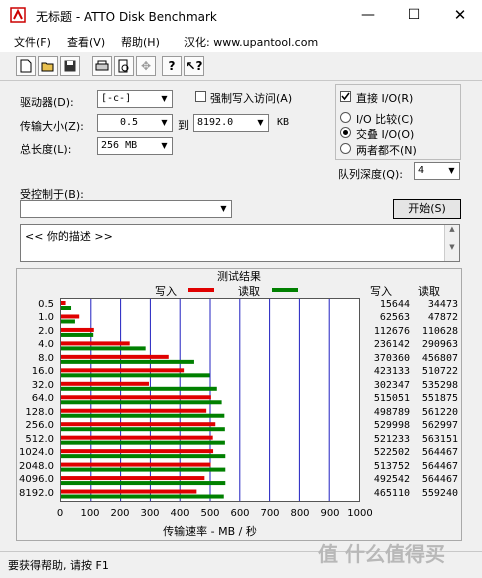 Image resolution: width=482 pixels, height=578 pixels. Describe the element at coordinates (32, 42) in the screenshot. I see `menu-file: 文件(F)` at that location.